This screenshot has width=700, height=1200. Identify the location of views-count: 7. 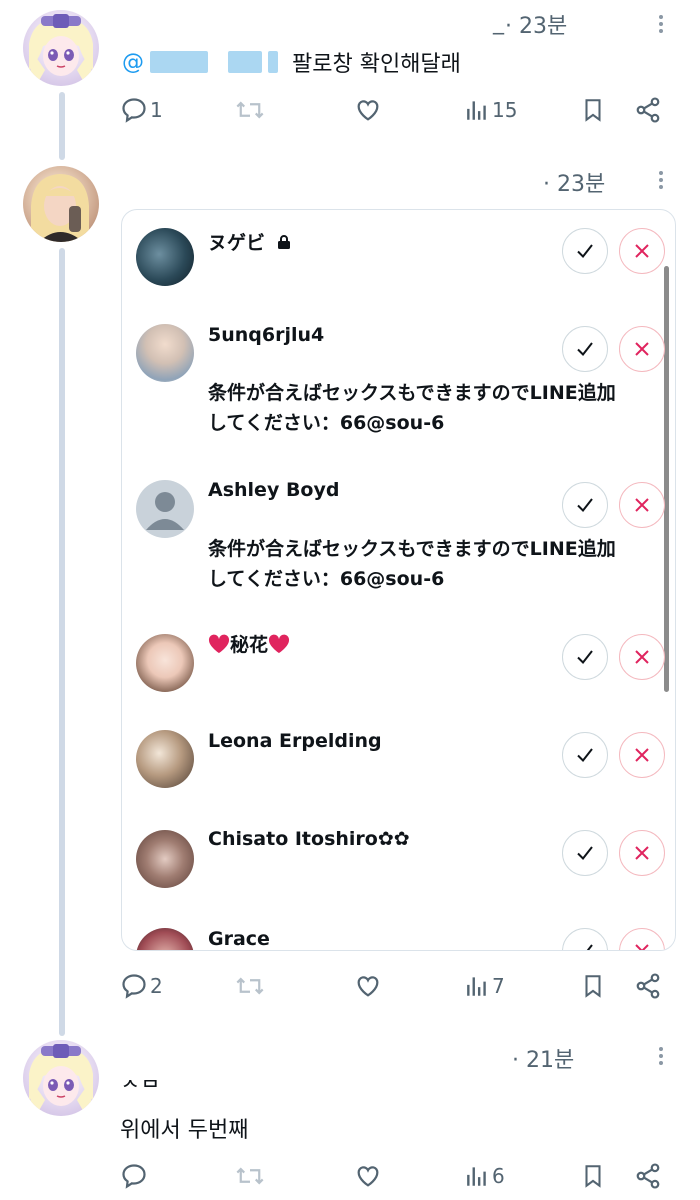
(498, 986).